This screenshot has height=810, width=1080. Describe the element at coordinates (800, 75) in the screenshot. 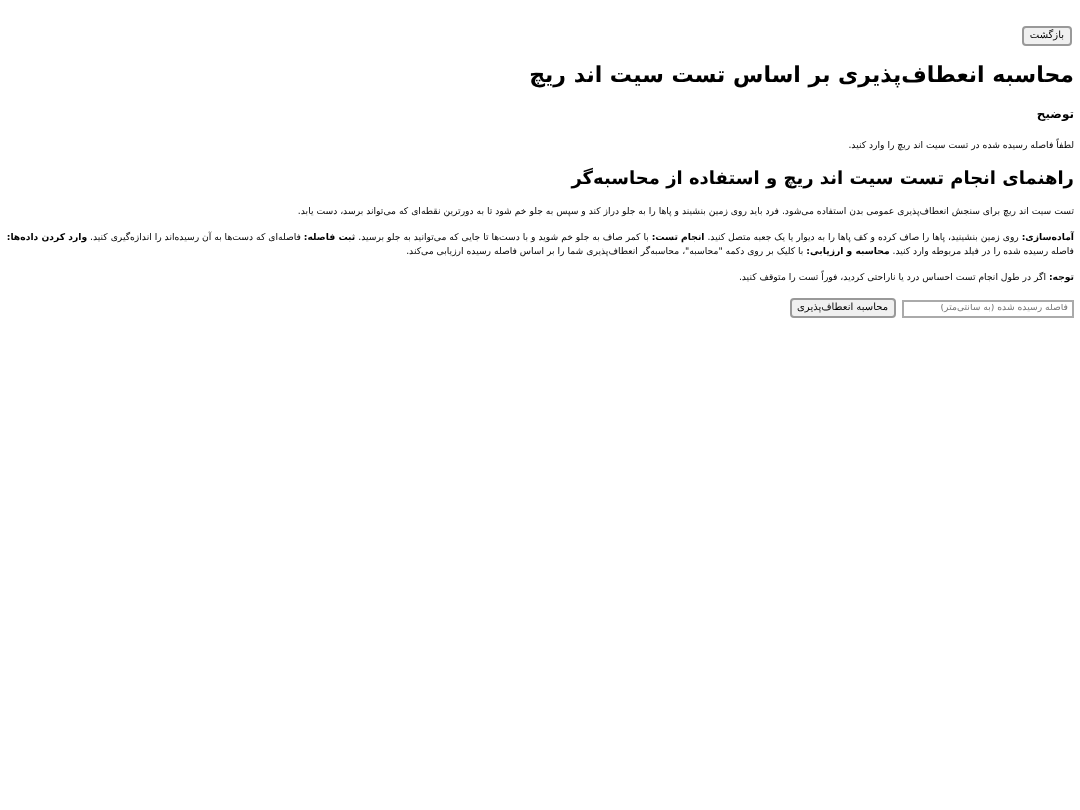

I see `page-title: محاسبه انعطاف‌پذیری بر اساس تست سیت اند ریچ` at that location.